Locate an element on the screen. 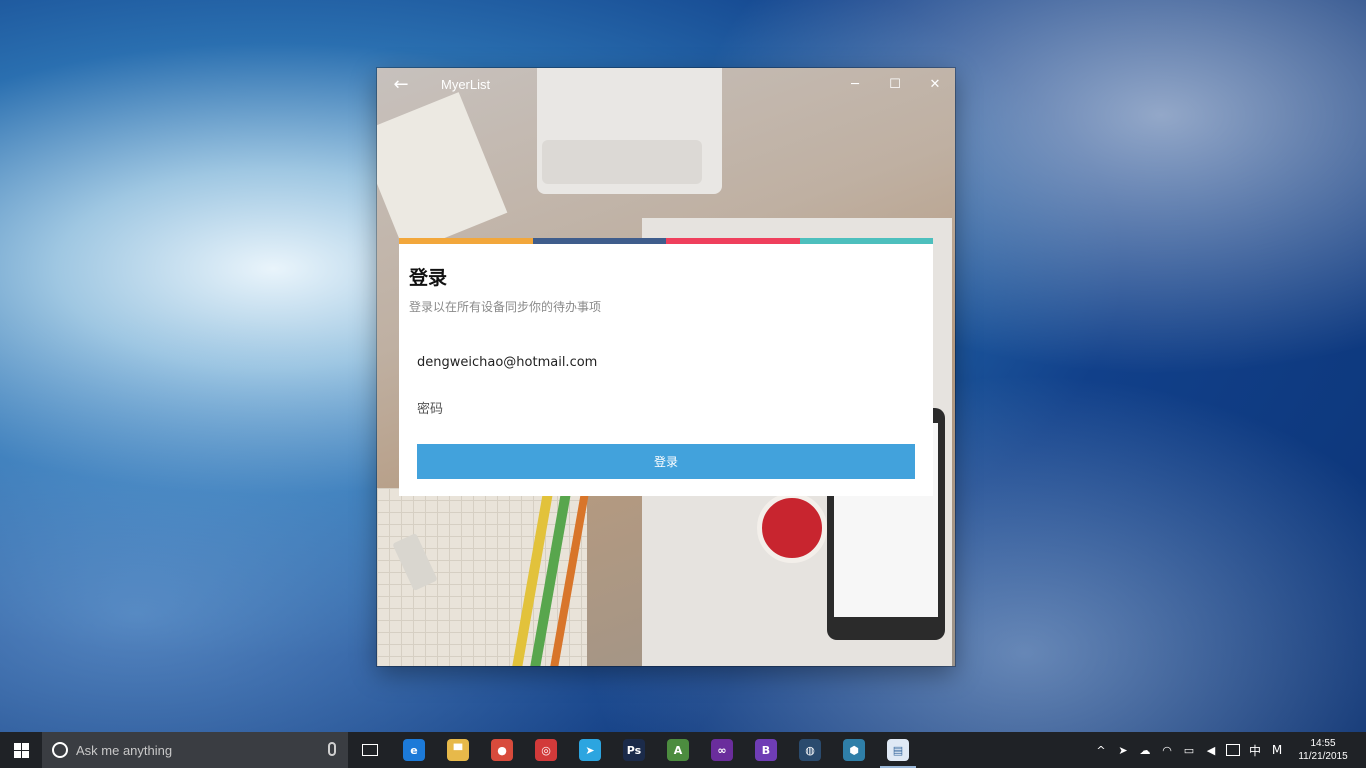 The width and height of the screenshot is (1366, 768). blend-icon: B is located at coordinates (766, 750).